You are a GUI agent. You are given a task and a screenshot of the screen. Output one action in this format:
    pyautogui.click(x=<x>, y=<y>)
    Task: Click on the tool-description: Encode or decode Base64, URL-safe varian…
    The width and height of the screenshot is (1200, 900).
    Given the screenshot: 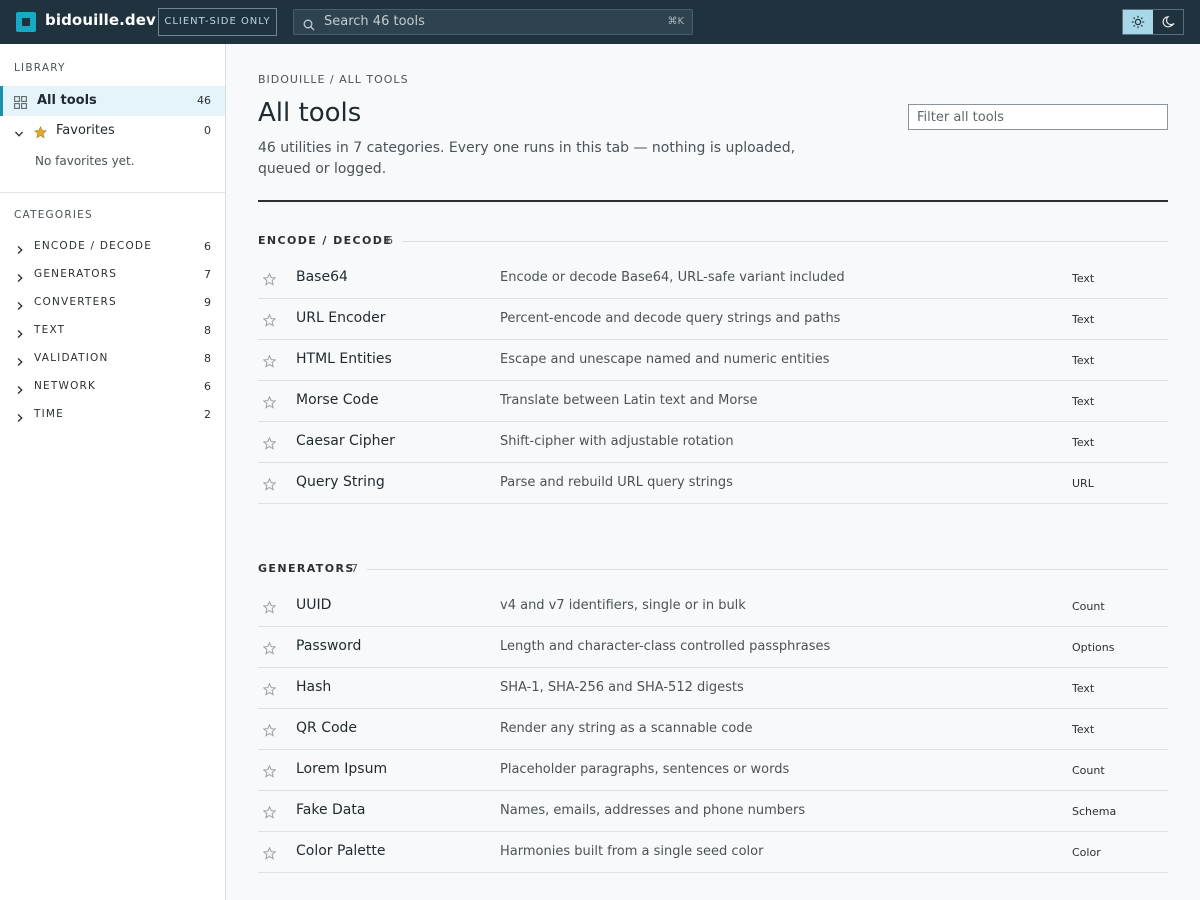 What is the action you would take?
    pyautogui.click(x=672, y=277)
    